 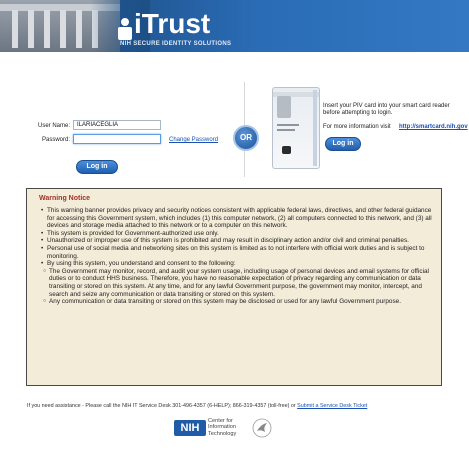 What do you see at coordinates (97, 167) in the screenshot?
I see `login-button: Log in` at bounding box center [97, 167].